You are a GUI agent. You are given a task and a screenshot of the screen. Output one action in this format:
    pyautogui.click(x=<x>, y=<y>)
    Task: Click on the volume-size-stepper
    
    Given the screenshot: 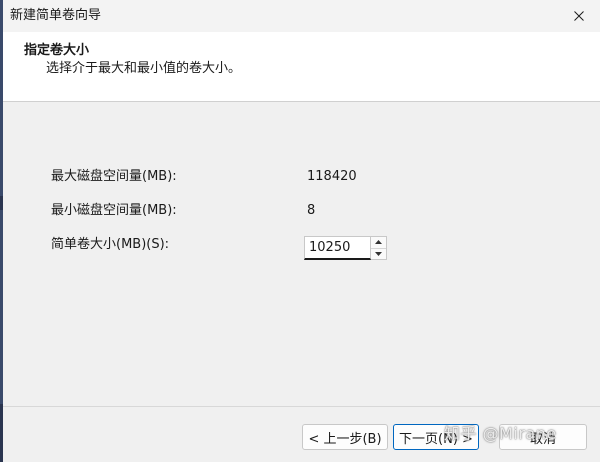 What is the action you would take?
    pyautogui.click(x=345, y=248)
    